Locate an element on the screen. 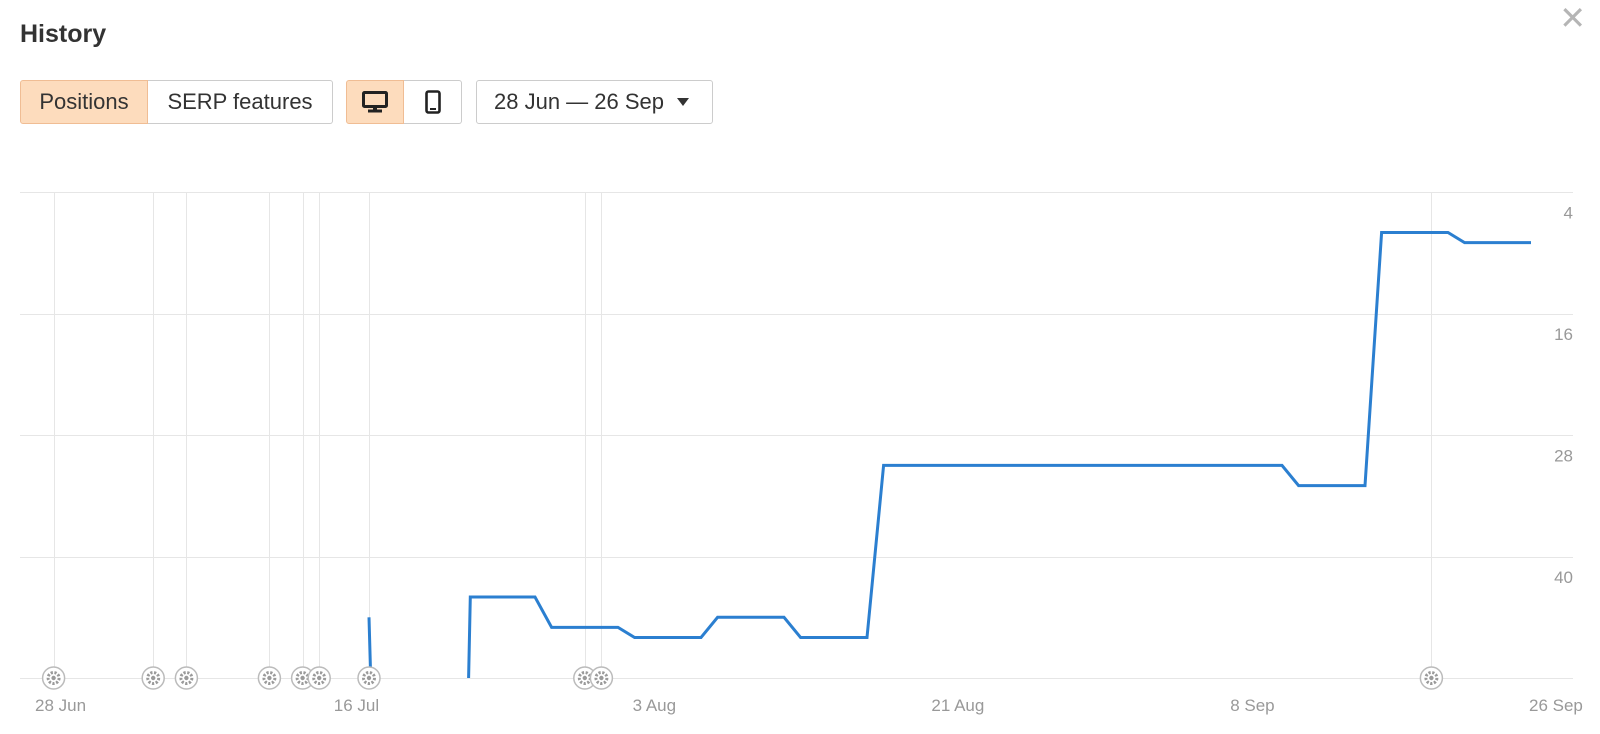  x-tick-label: 8 Sep is located at coordinates (1252, 705).